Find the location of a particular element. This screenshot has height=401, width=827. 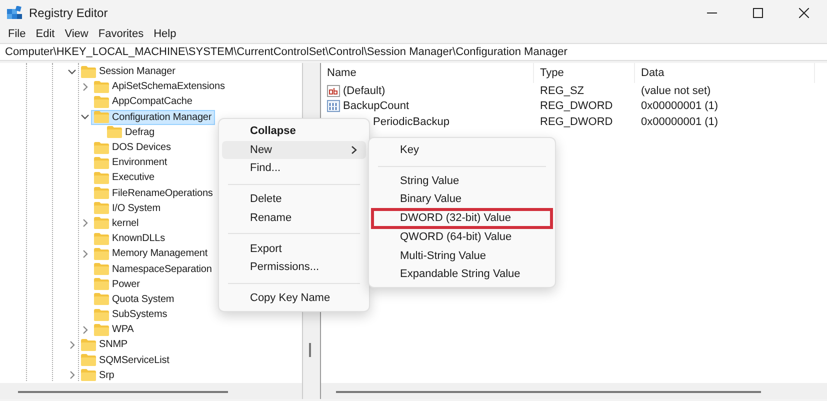

tree-item: NamespaceSeparation is located at coordinates (153, 269).